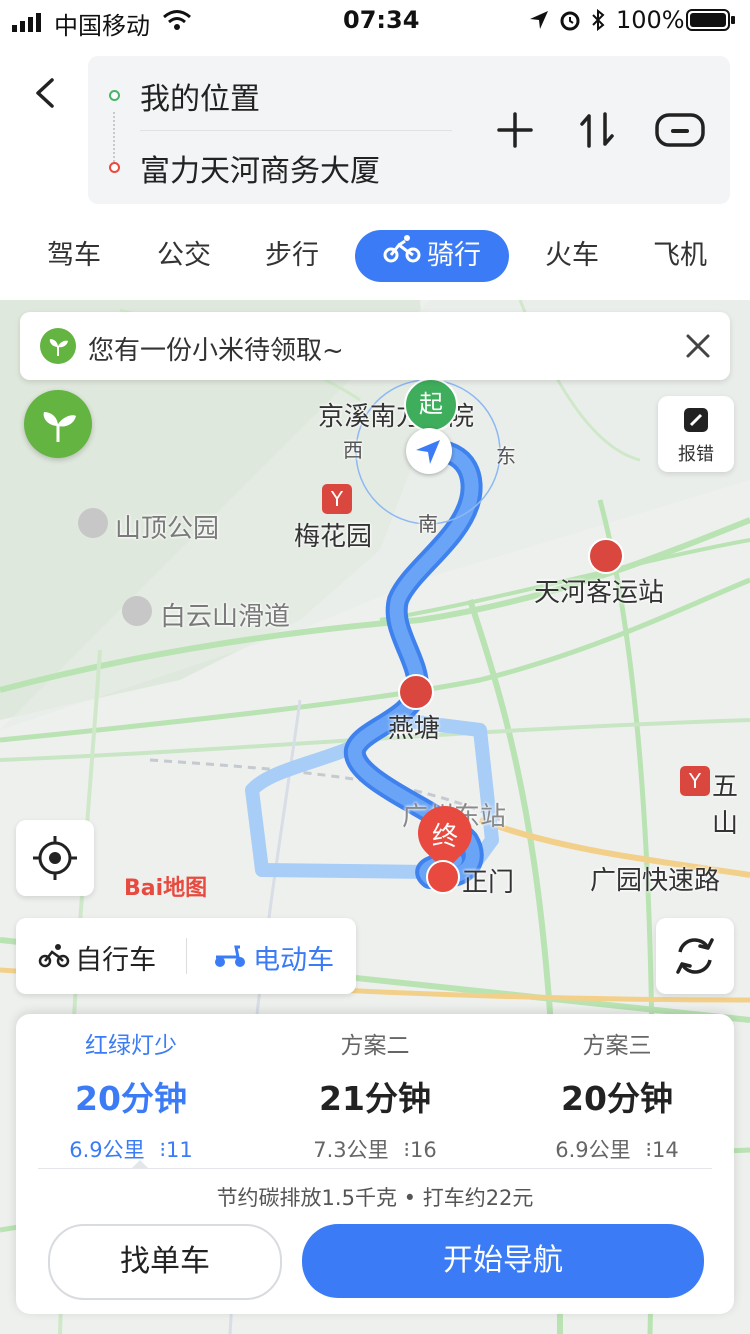 Image resolution: width=750 pixels, height=1334 pixels. I want to click on compass-east-label: 东, so click(506, 456).